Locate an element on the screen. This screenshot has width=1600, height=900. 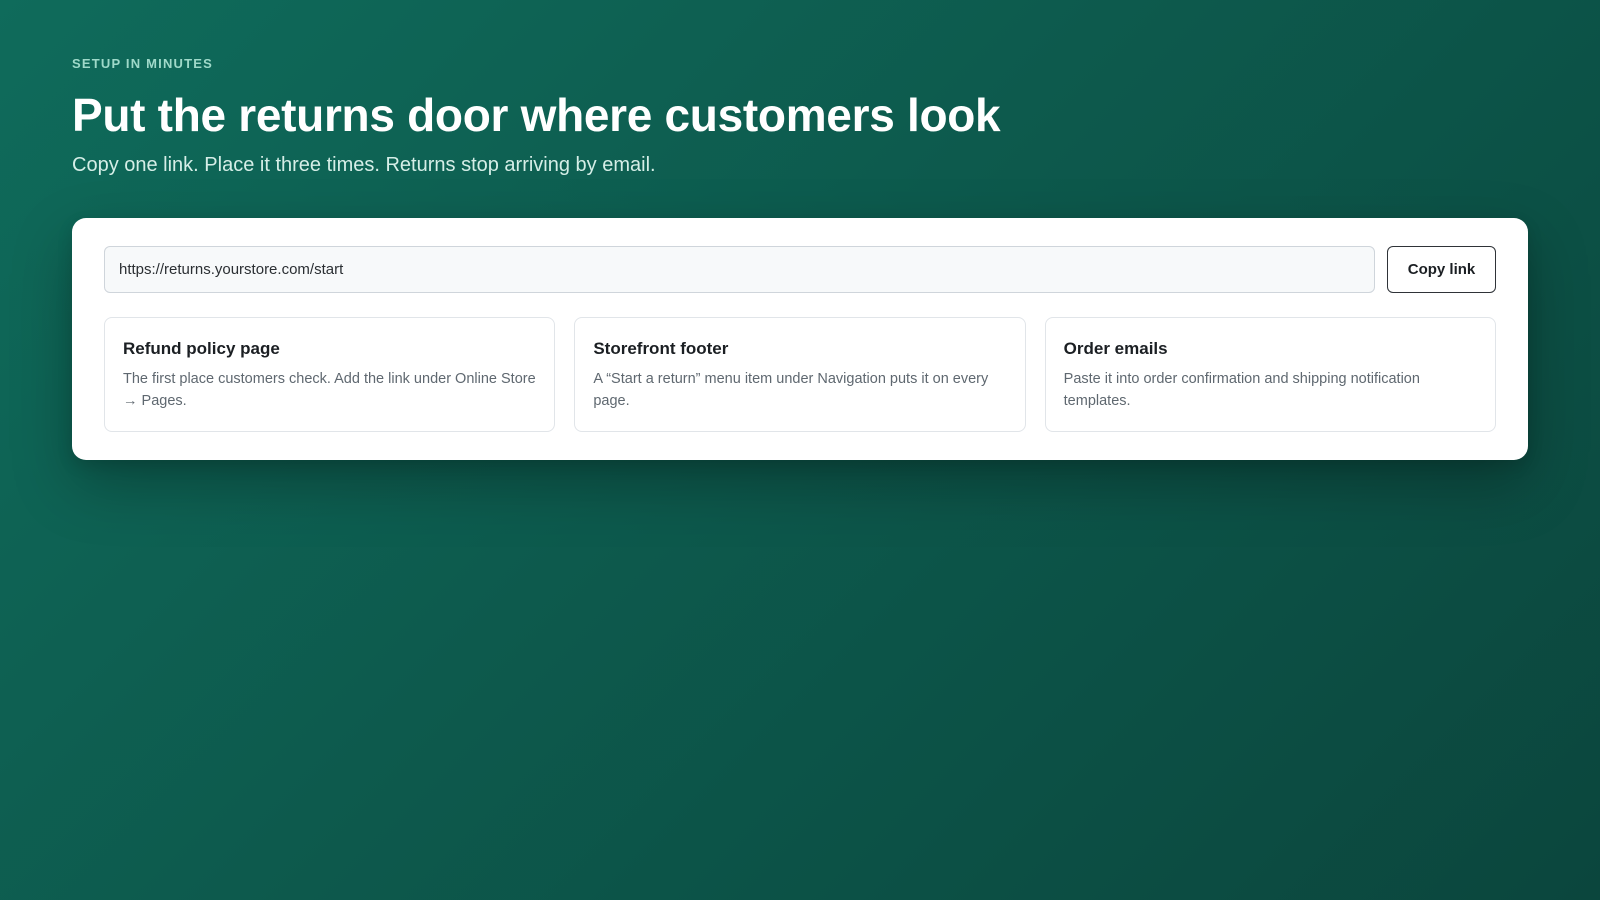
link-row: Copy link is located at coordinates (800, 269).